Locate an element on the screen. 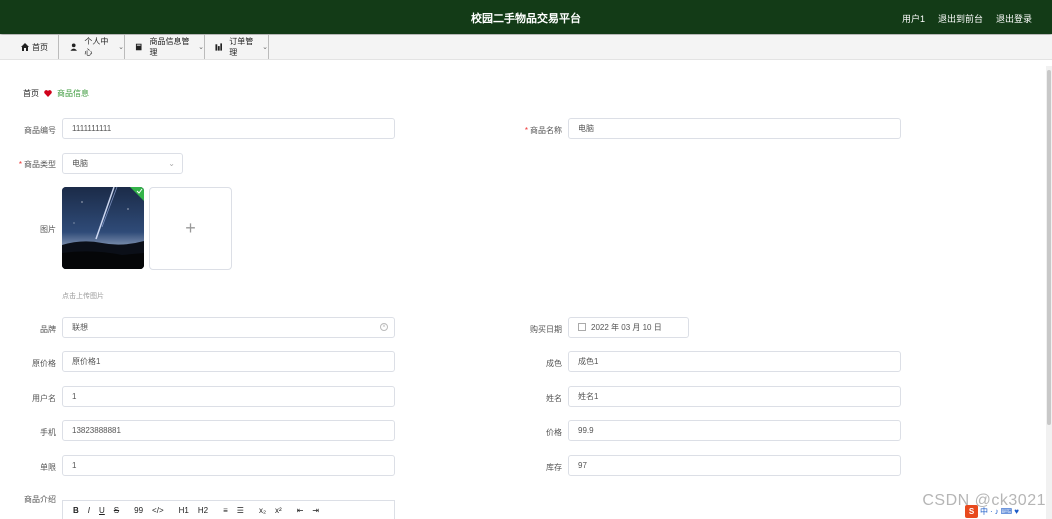 The image size is (1052, 519). ime-chinese-mode: 中 is located at coordinates (984, 511).